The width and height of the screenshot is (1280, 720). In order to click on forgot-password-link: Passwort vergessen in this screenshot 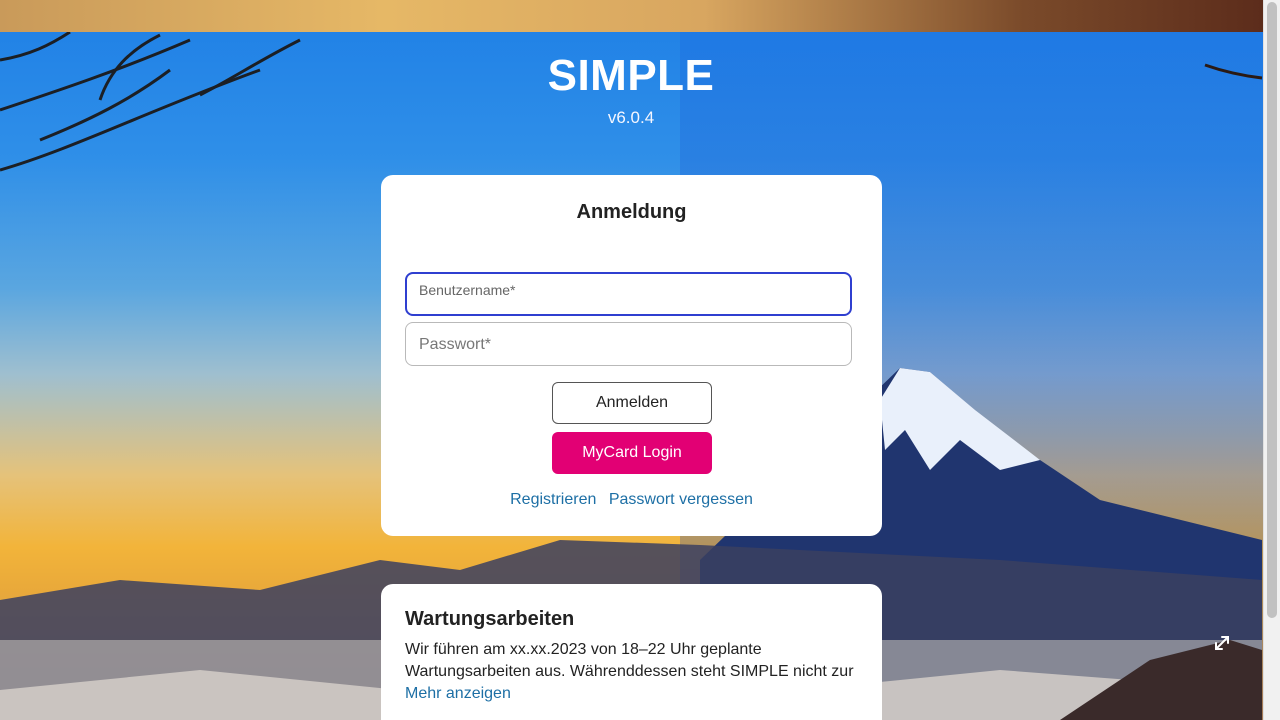, I will do `click(681, 499)`.